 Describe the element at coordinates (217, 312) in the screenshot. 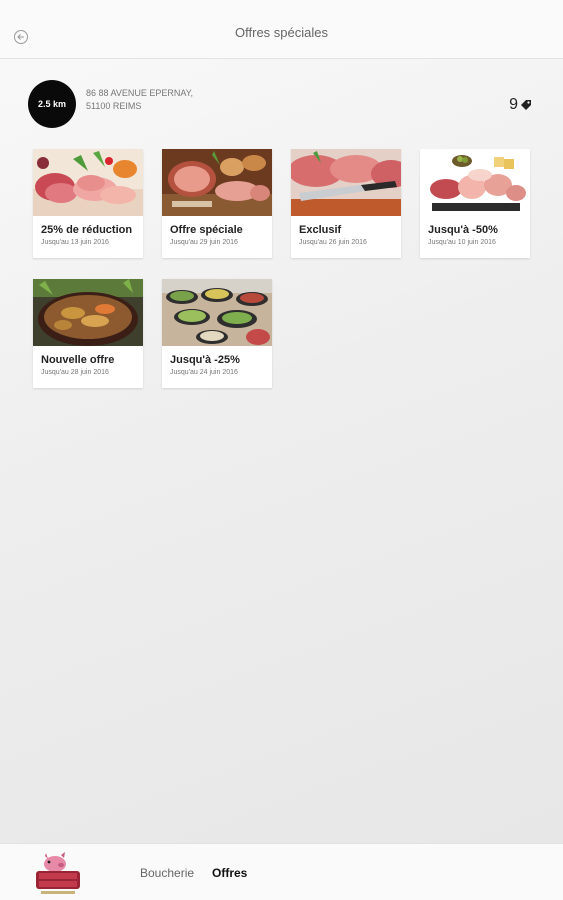

I see `offer-image-buffet` at that location.